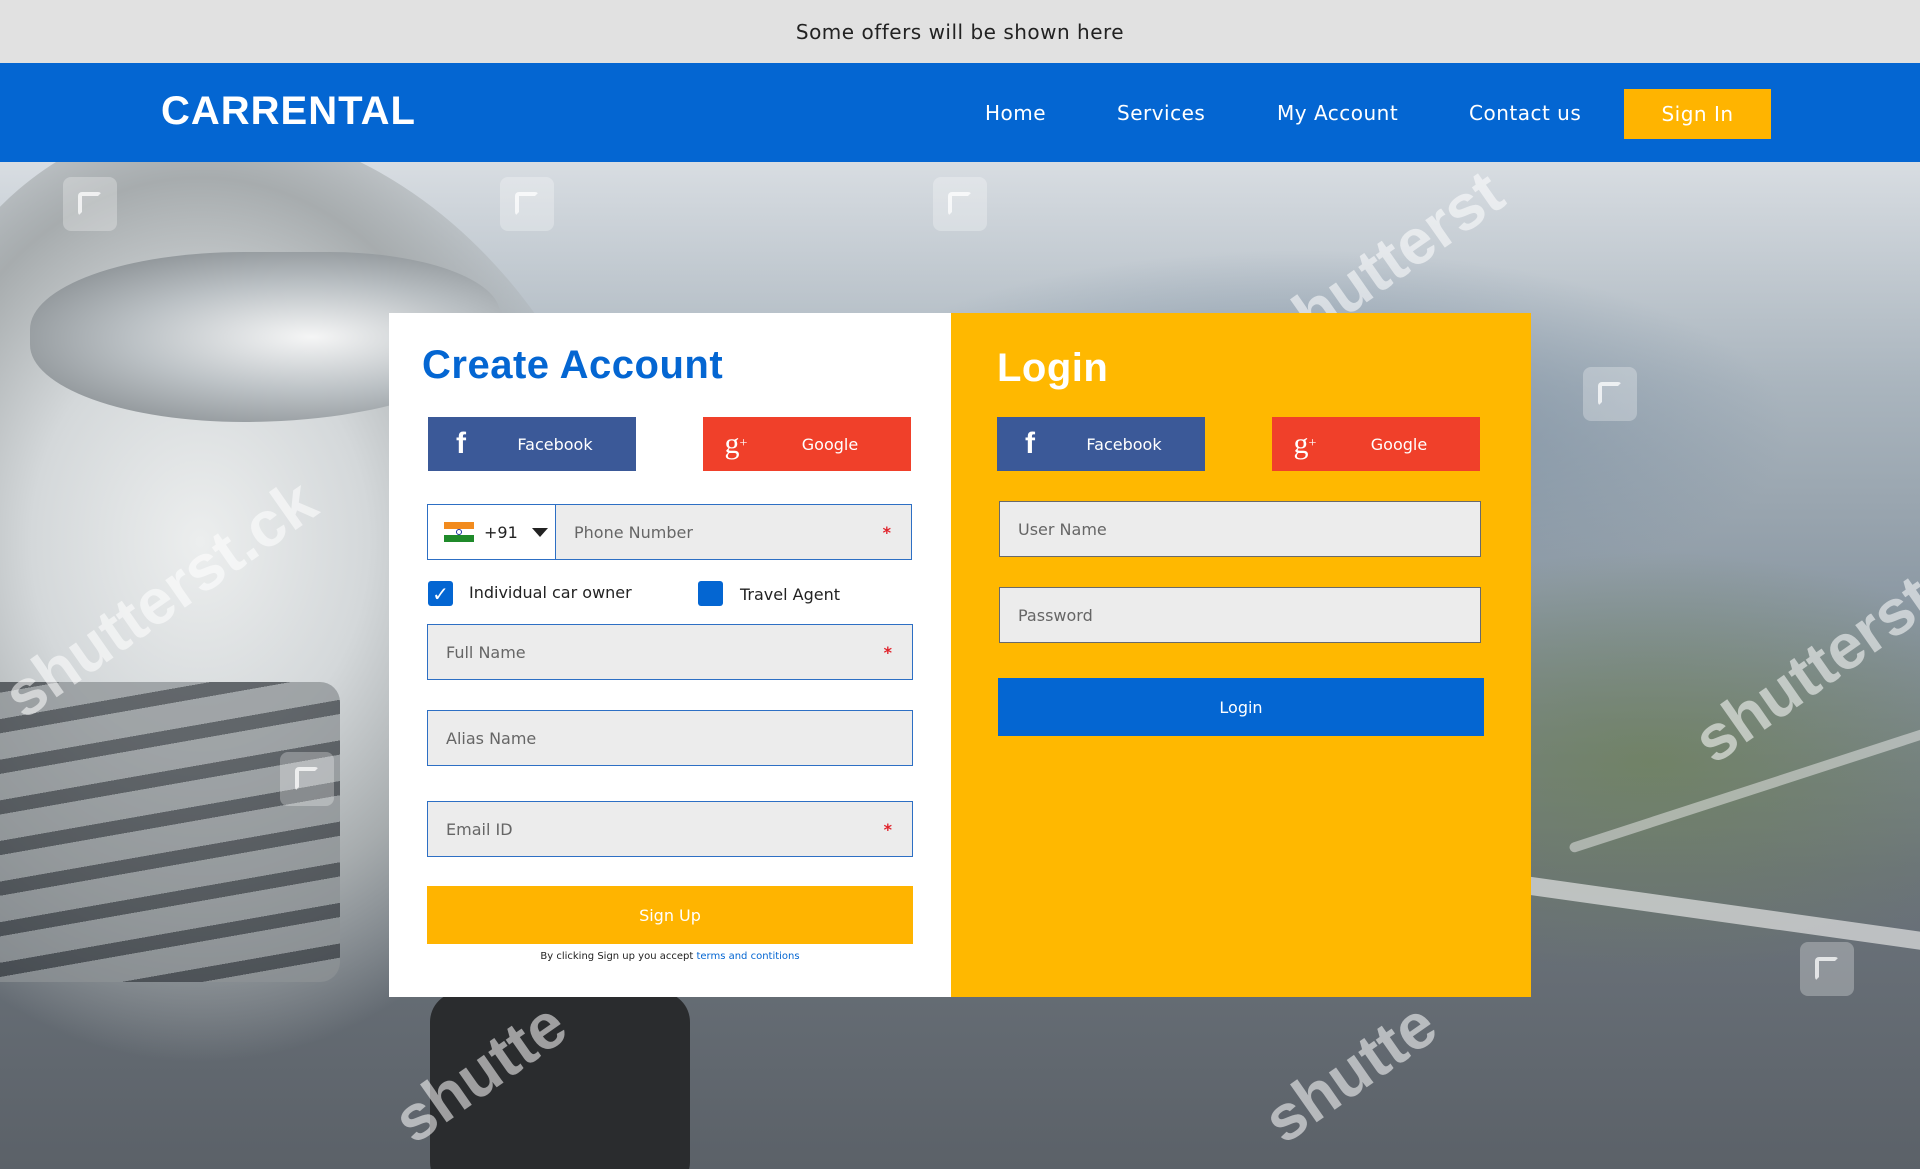  Describe the element at coordinates (479, 829) in the screenshot. I see `email-placeholder: Email ID` at that location.